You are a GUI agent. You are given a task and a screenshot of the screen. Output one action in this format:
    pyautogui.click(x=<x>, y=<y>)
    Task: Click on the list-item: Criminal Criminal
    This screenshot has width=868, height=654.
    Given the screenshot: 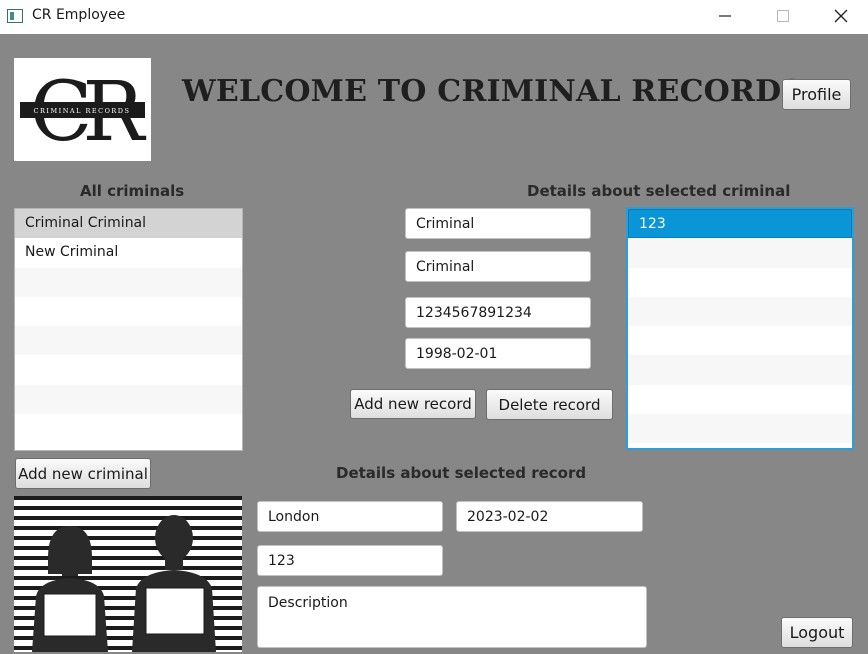 What is the action you would take?
    pyautogui.click(x=128, y=224)
    